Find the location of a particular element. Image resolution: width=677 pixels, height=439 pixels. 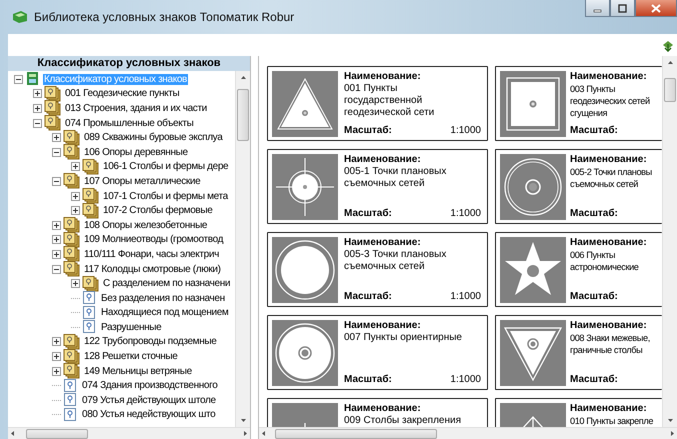

tree-item: 107 Опоры металлические is located at coordinates (142, 181).